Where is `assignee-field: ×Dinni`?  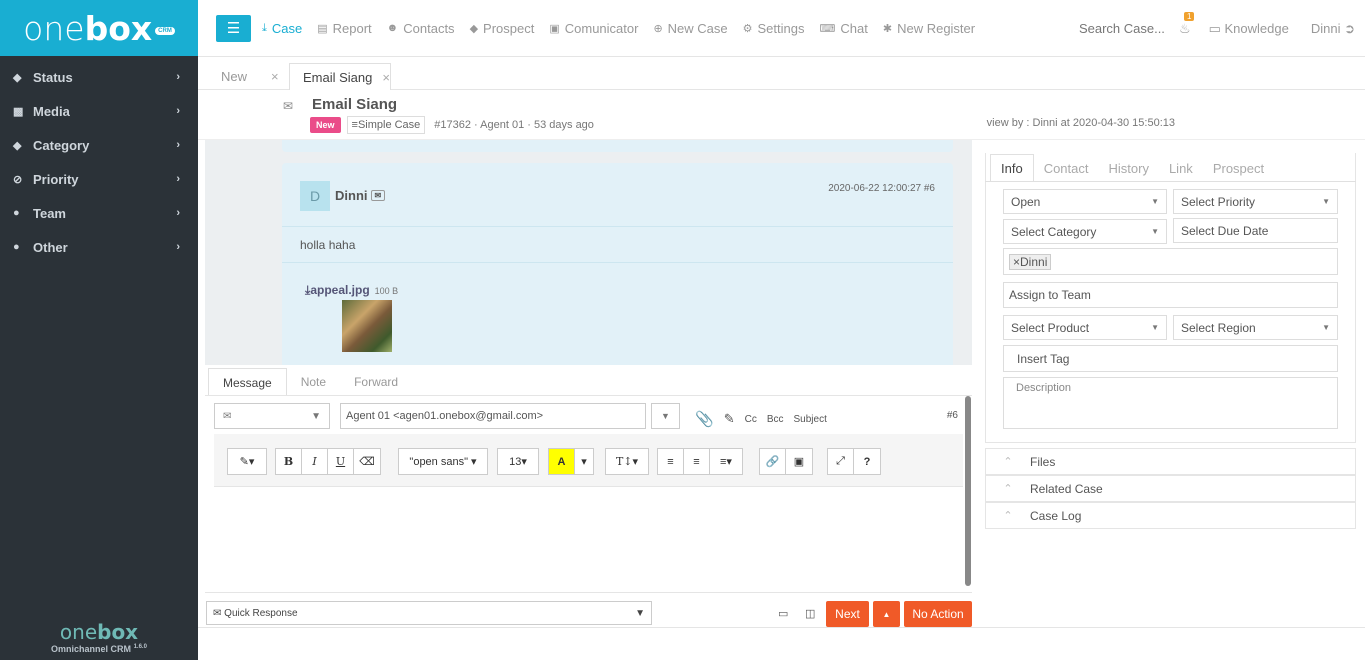
assignee-field: ×Dinni is located at coordinates (1170, 261).